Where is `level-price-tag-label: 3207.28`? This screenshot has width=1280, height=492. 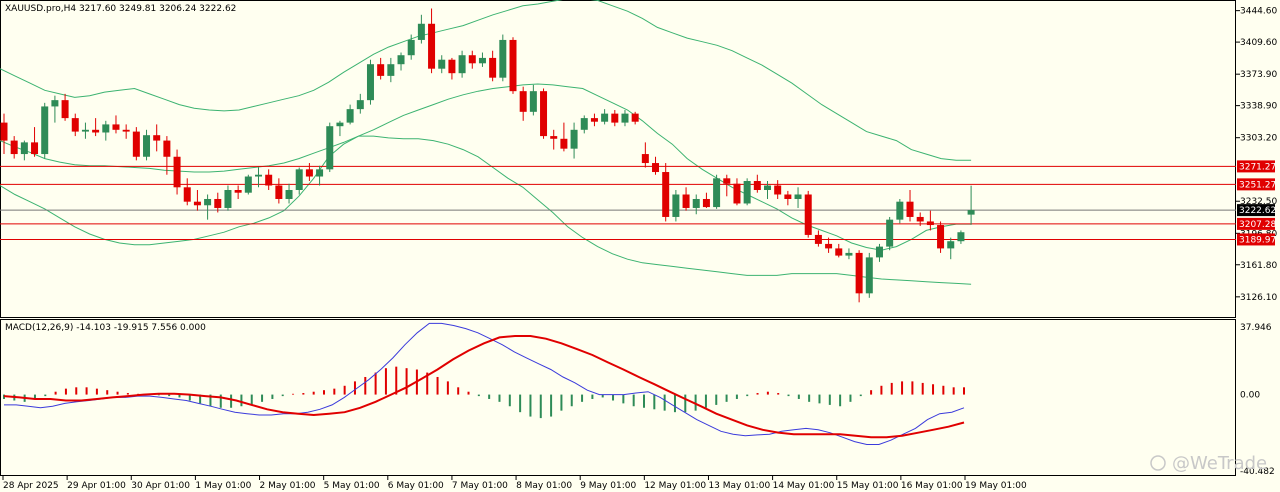 level-price-tag-label: 3207.28 is located at coordinates (1257, 225).